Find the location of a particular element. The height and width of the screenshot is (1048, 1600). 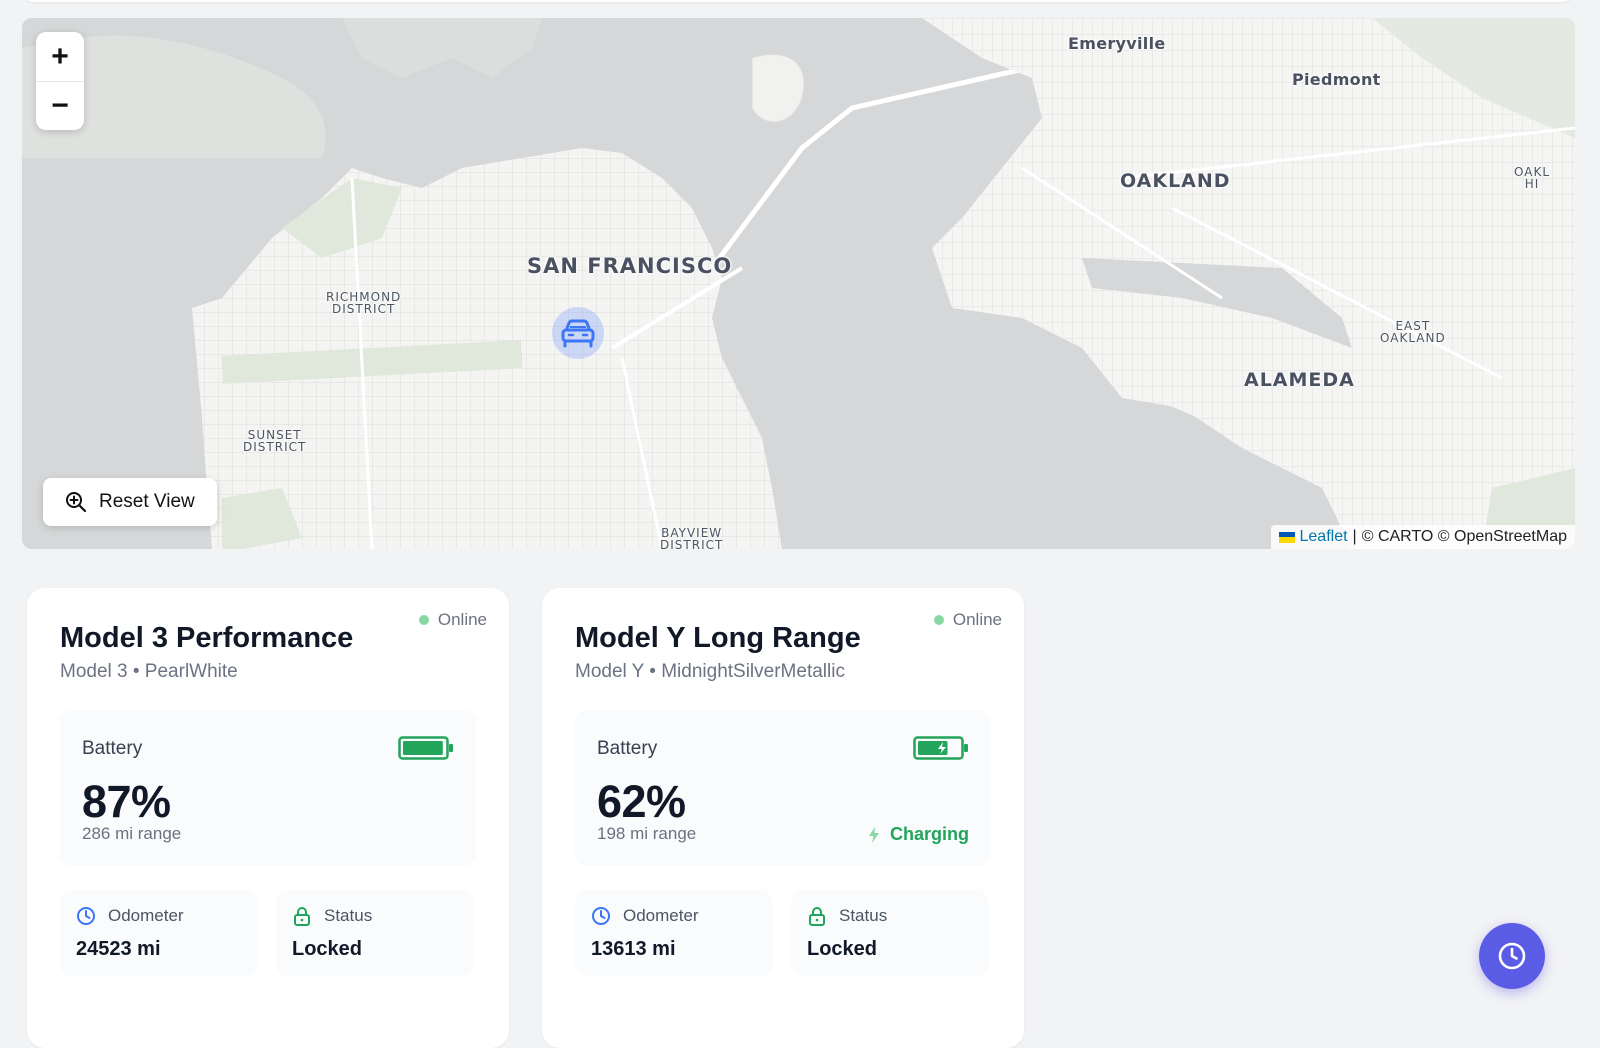

map-label-edge: OAKL HI is located at coordinates (1532, 178).